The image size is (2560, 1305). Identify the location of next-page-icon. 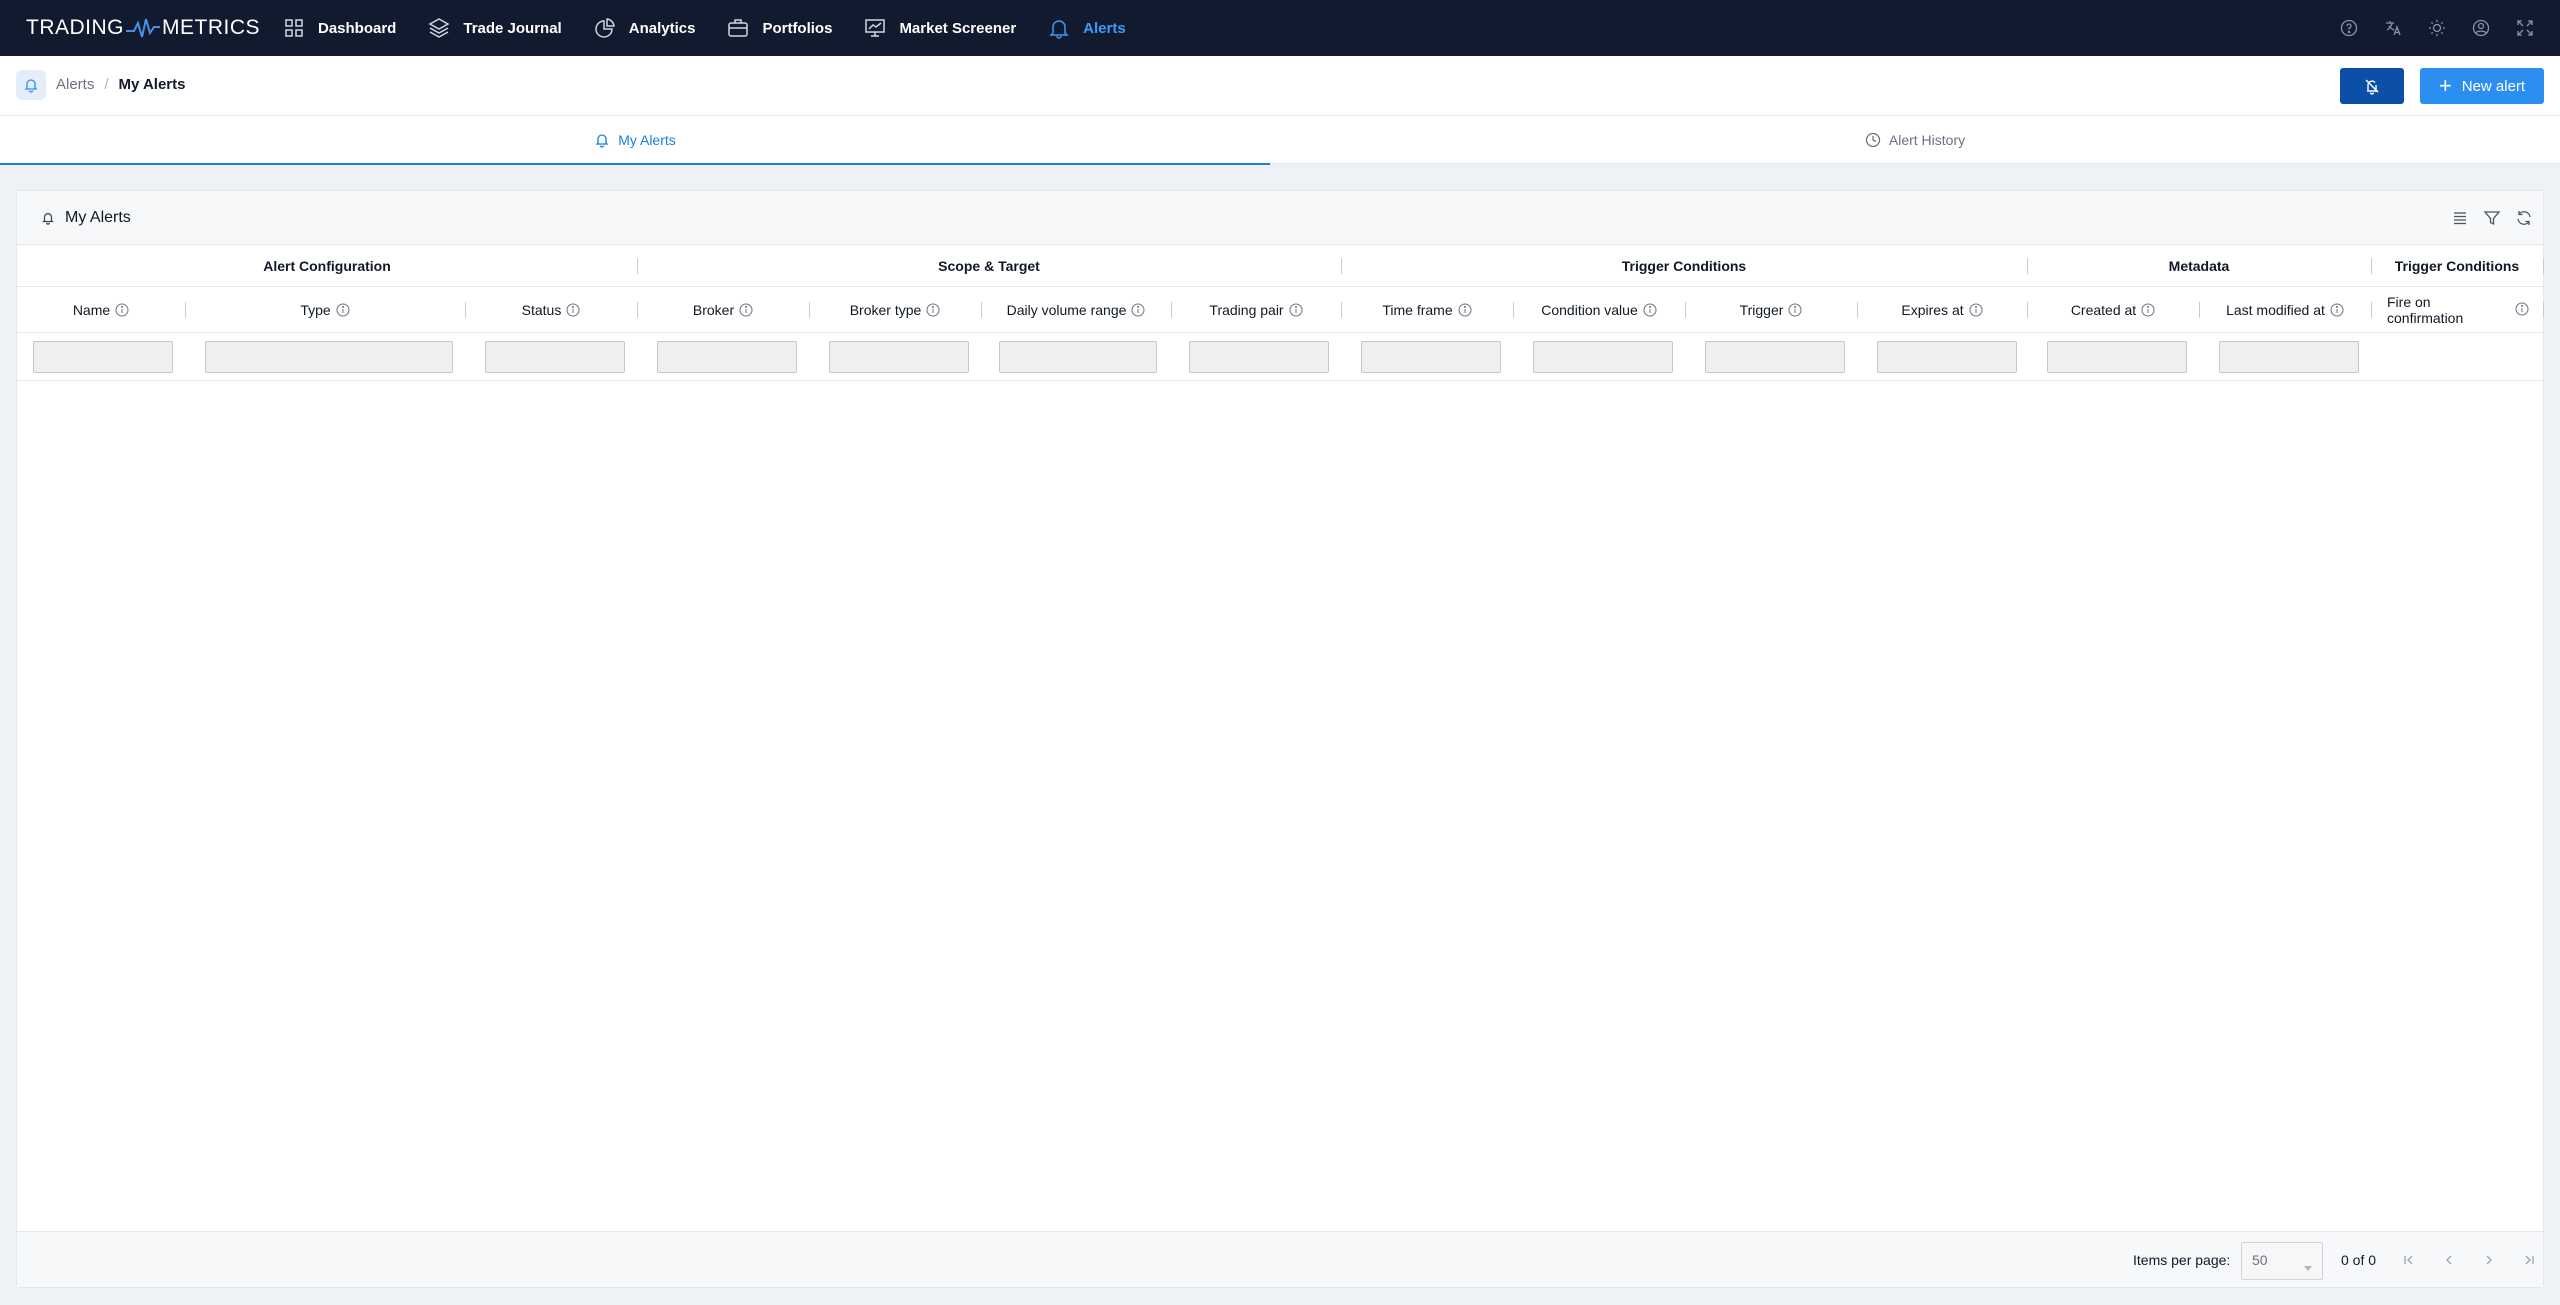
(2489, 1260).